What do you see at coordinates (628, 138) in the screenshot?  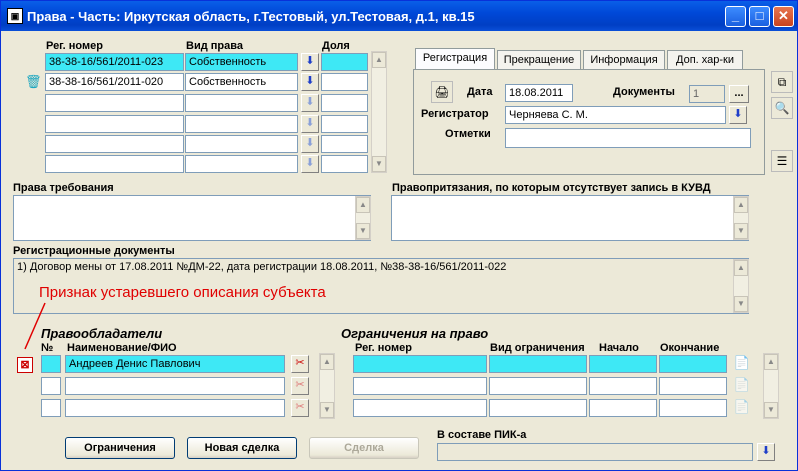 I see `notes-field` at bounding box center [628, 138].